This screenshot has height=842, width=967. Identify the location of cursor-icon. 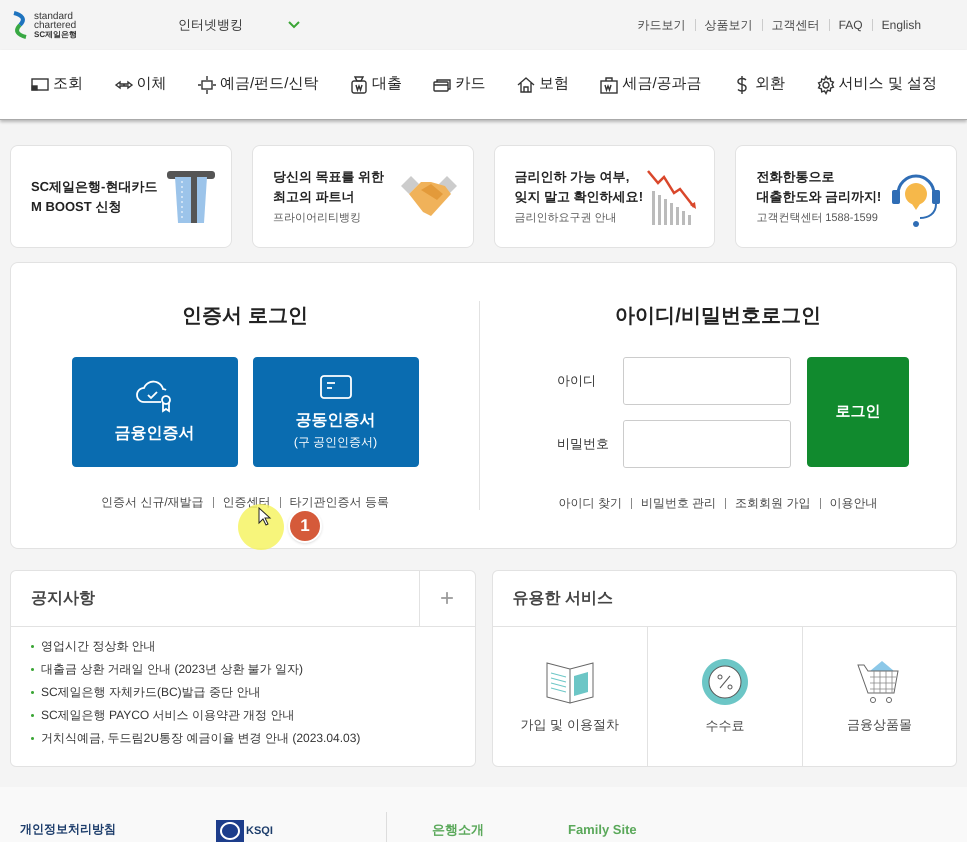
(265, 517).